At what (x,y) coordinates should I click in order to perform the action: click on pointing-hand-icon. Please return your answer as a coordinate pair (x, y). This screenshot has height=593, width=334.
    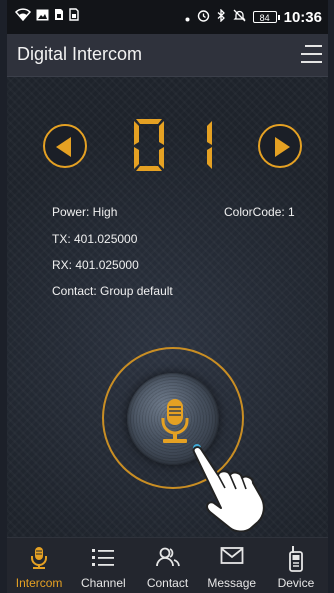
    Looking at the image, I should click on (231, 489).